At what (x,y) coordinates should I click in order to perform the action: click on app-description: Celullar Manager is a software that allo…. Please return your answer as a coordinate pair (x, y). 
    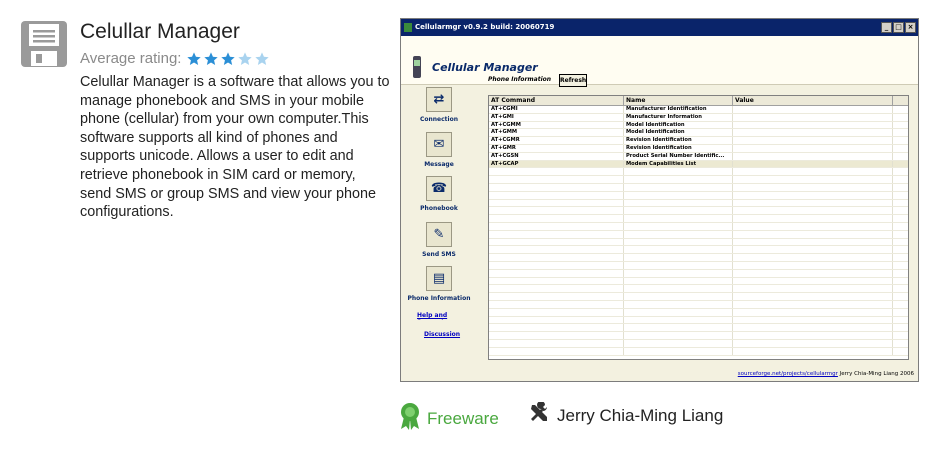
    Looking at the image, I should click on (235, 147).